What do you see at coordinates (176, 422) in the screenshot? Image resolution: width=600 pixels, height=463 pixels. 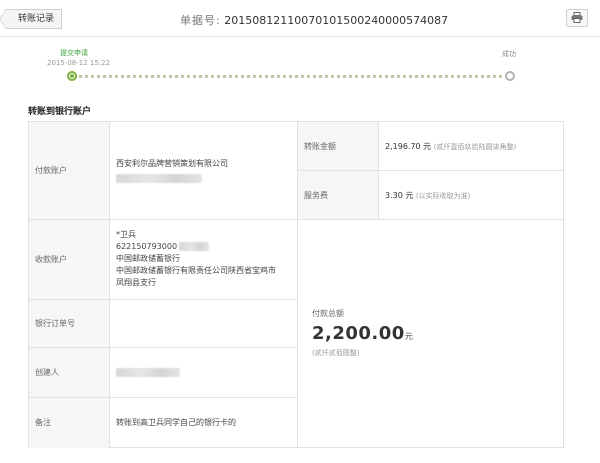 I see `remark-value: 转账到高卫兵同学自己的银行卡的` at bounding box center [176, 422].